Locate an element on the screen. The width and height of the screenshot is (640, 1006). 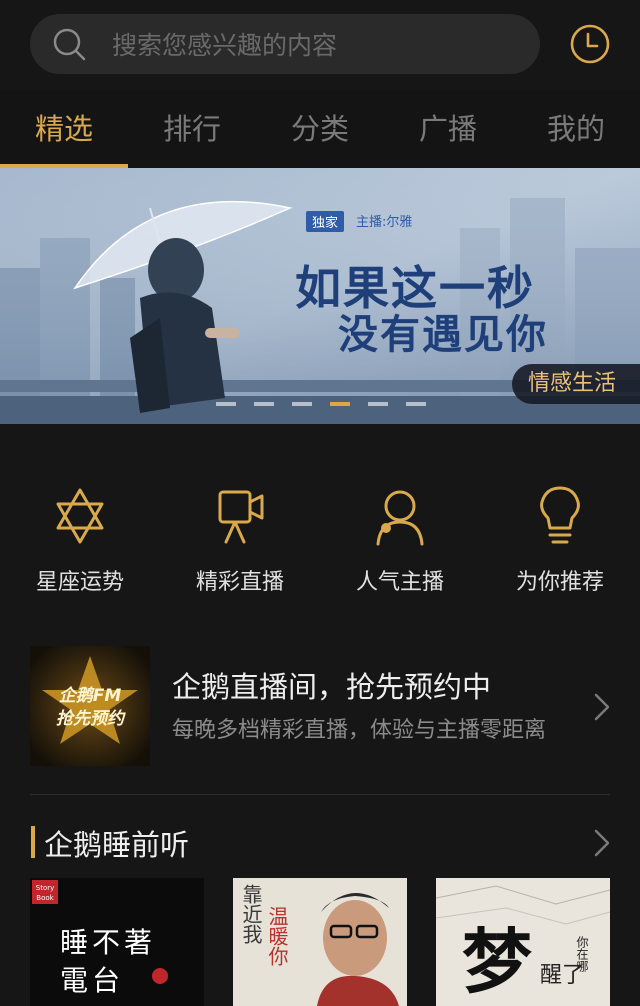
carousel-dot-active is located at coordinates (340, 404).